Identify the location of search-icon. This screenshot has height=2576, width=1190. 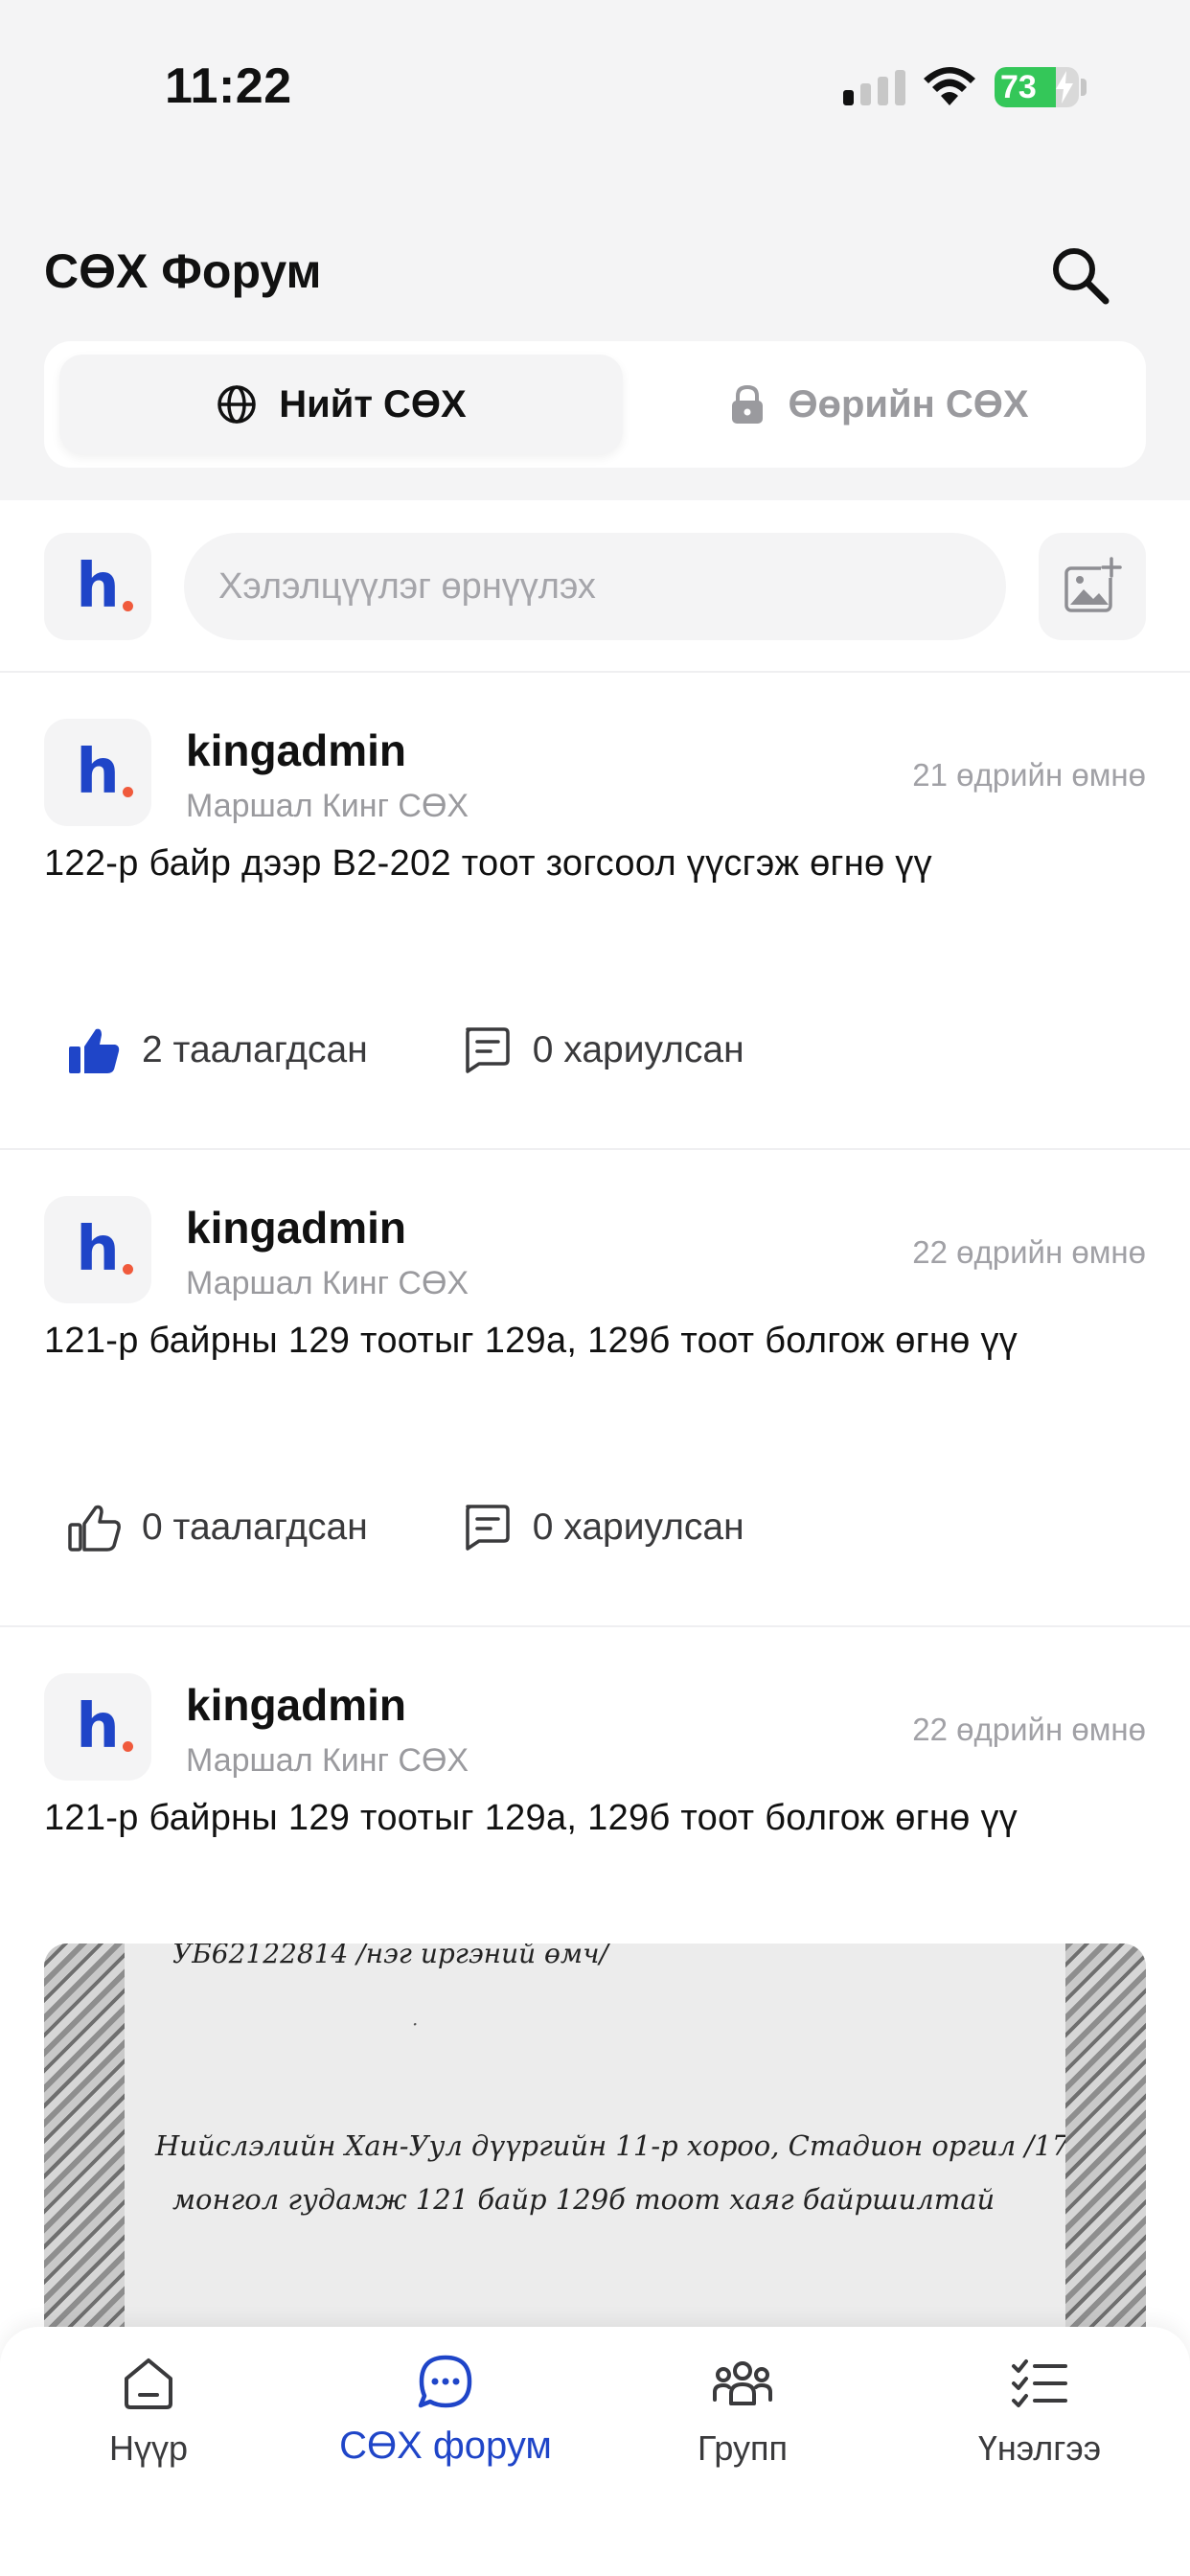
(1080, 276).